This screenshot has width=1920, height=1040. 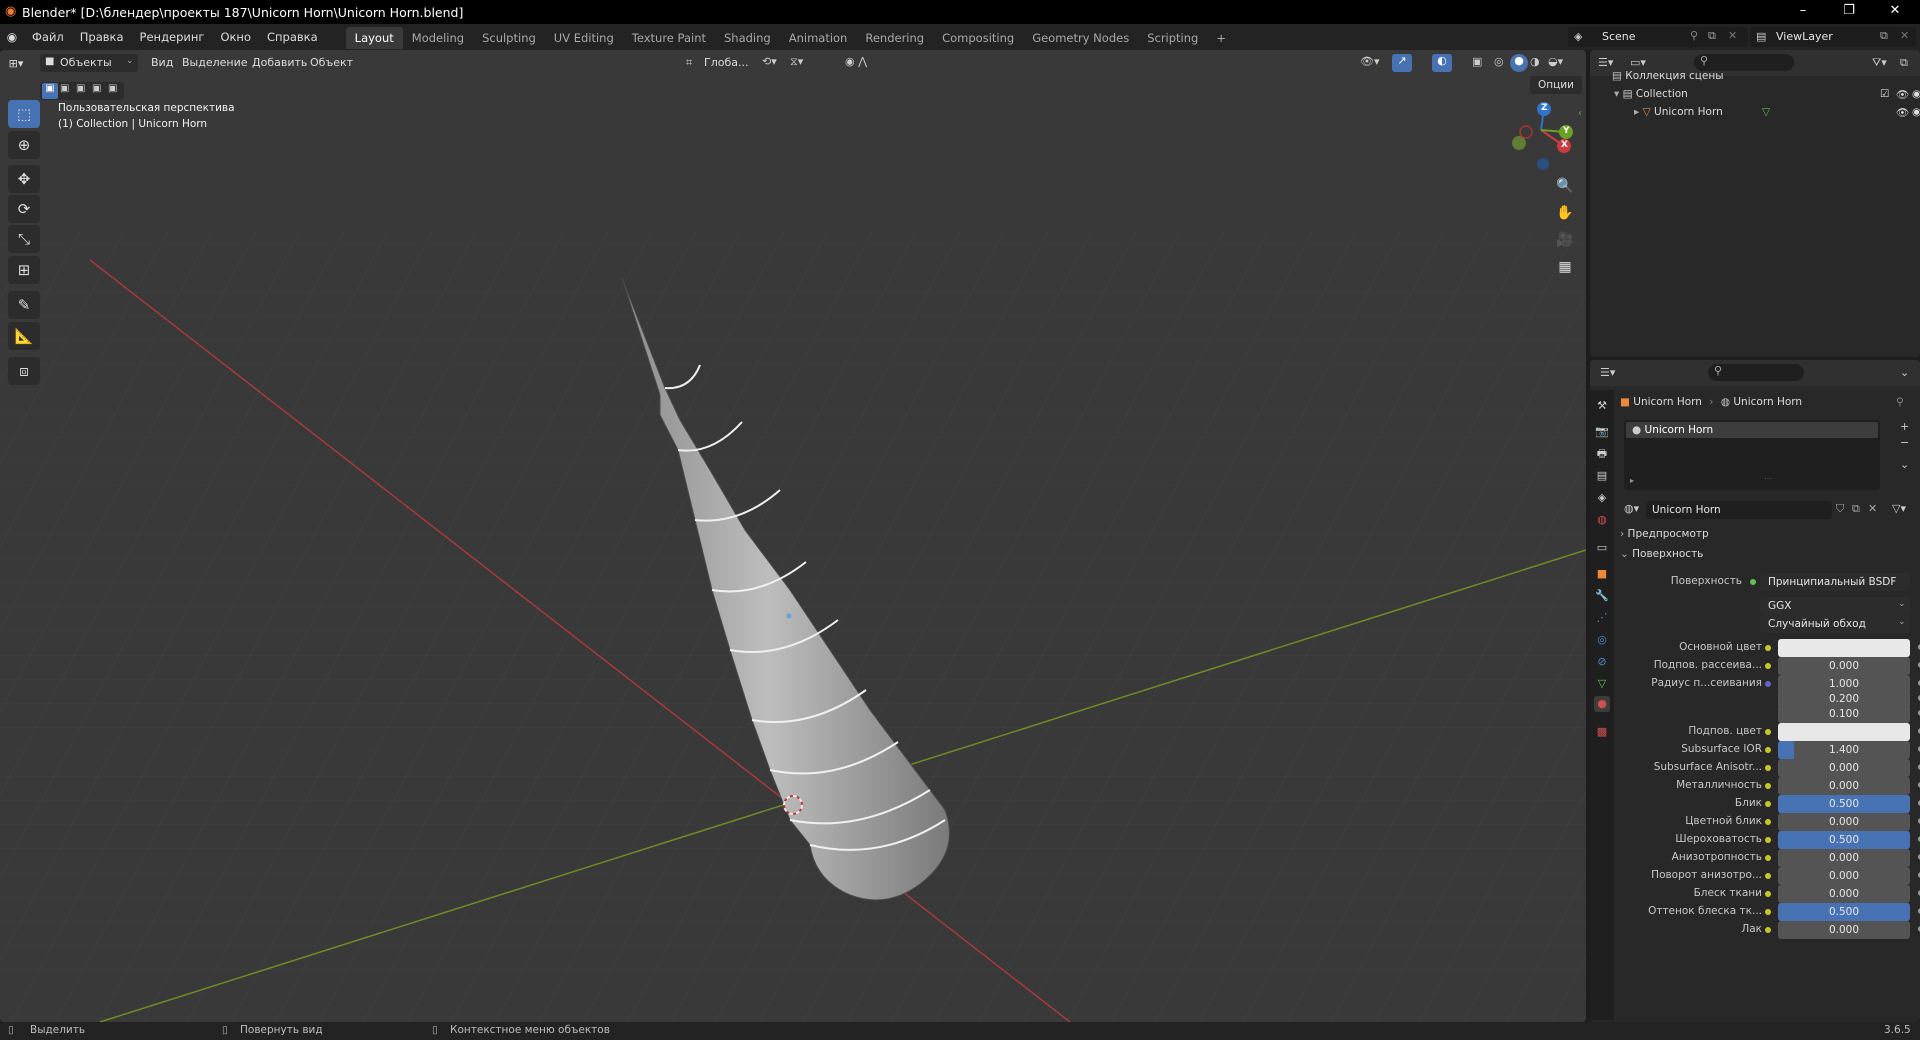 I want to click on tab-scripting: Scripting, so click(x=1172, y=38).